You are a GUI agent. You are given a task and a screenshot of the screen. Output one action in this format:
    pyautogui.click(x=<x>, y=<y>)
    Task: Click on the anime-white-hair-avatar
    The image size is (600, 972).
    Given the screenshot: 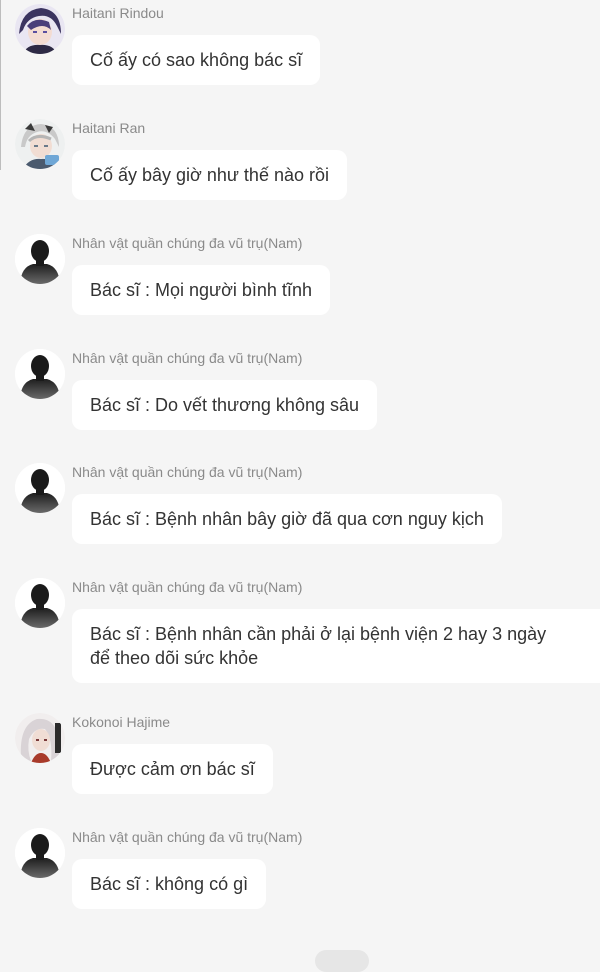 What is the action you would take?
    pyautogui.click(x=40, y=738)
    